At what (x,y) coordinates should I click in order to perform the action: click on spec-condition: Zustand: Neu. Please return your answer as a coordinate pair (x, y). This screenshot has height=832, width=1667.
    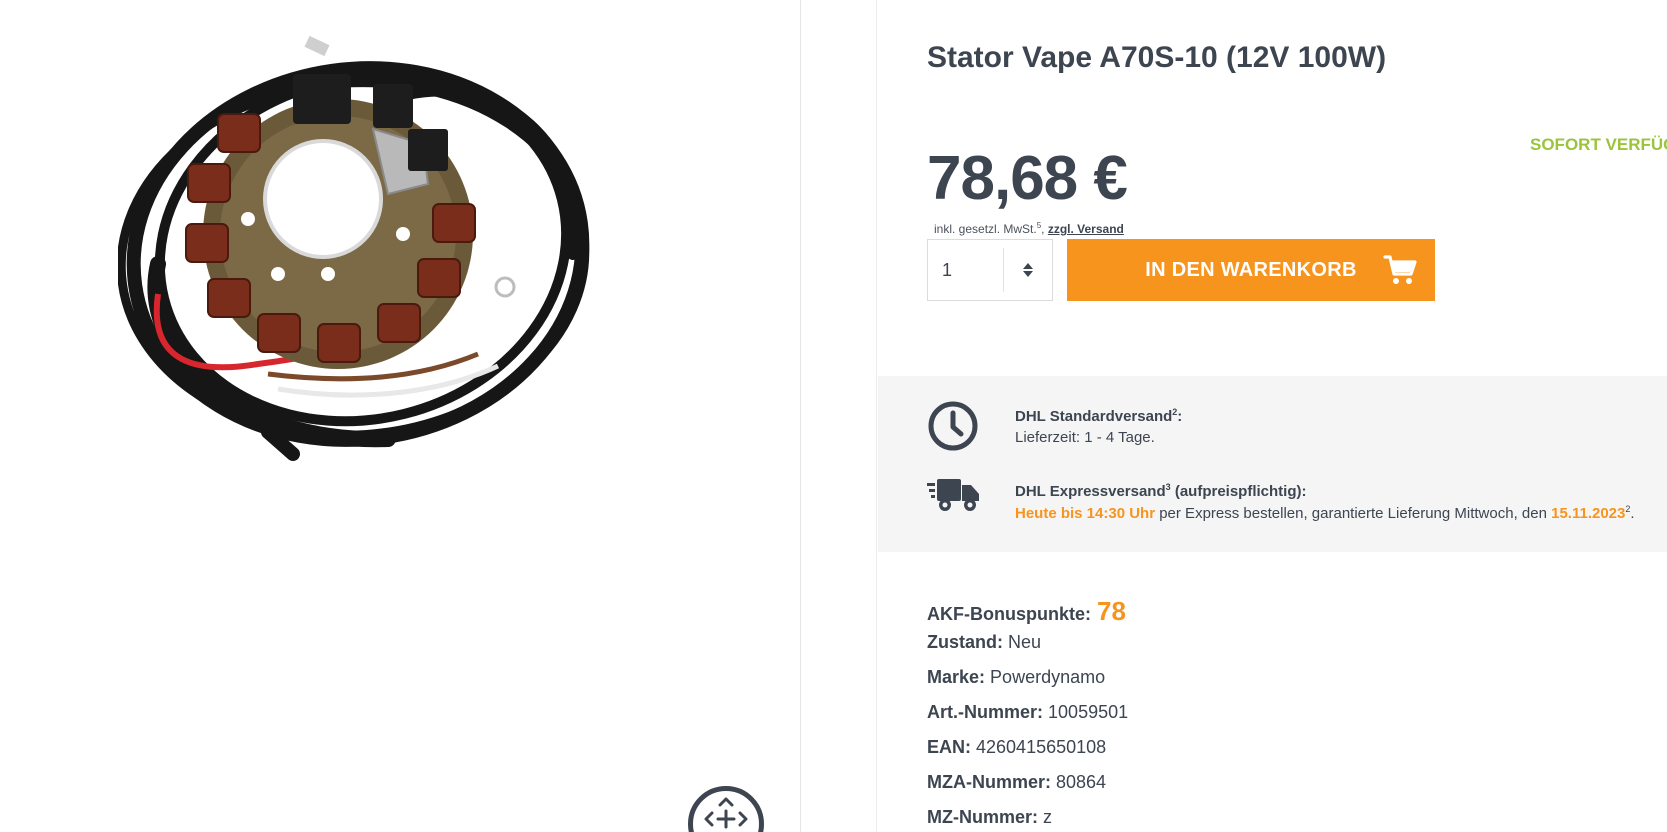
    Looking at the image, I should click on (984, 642).